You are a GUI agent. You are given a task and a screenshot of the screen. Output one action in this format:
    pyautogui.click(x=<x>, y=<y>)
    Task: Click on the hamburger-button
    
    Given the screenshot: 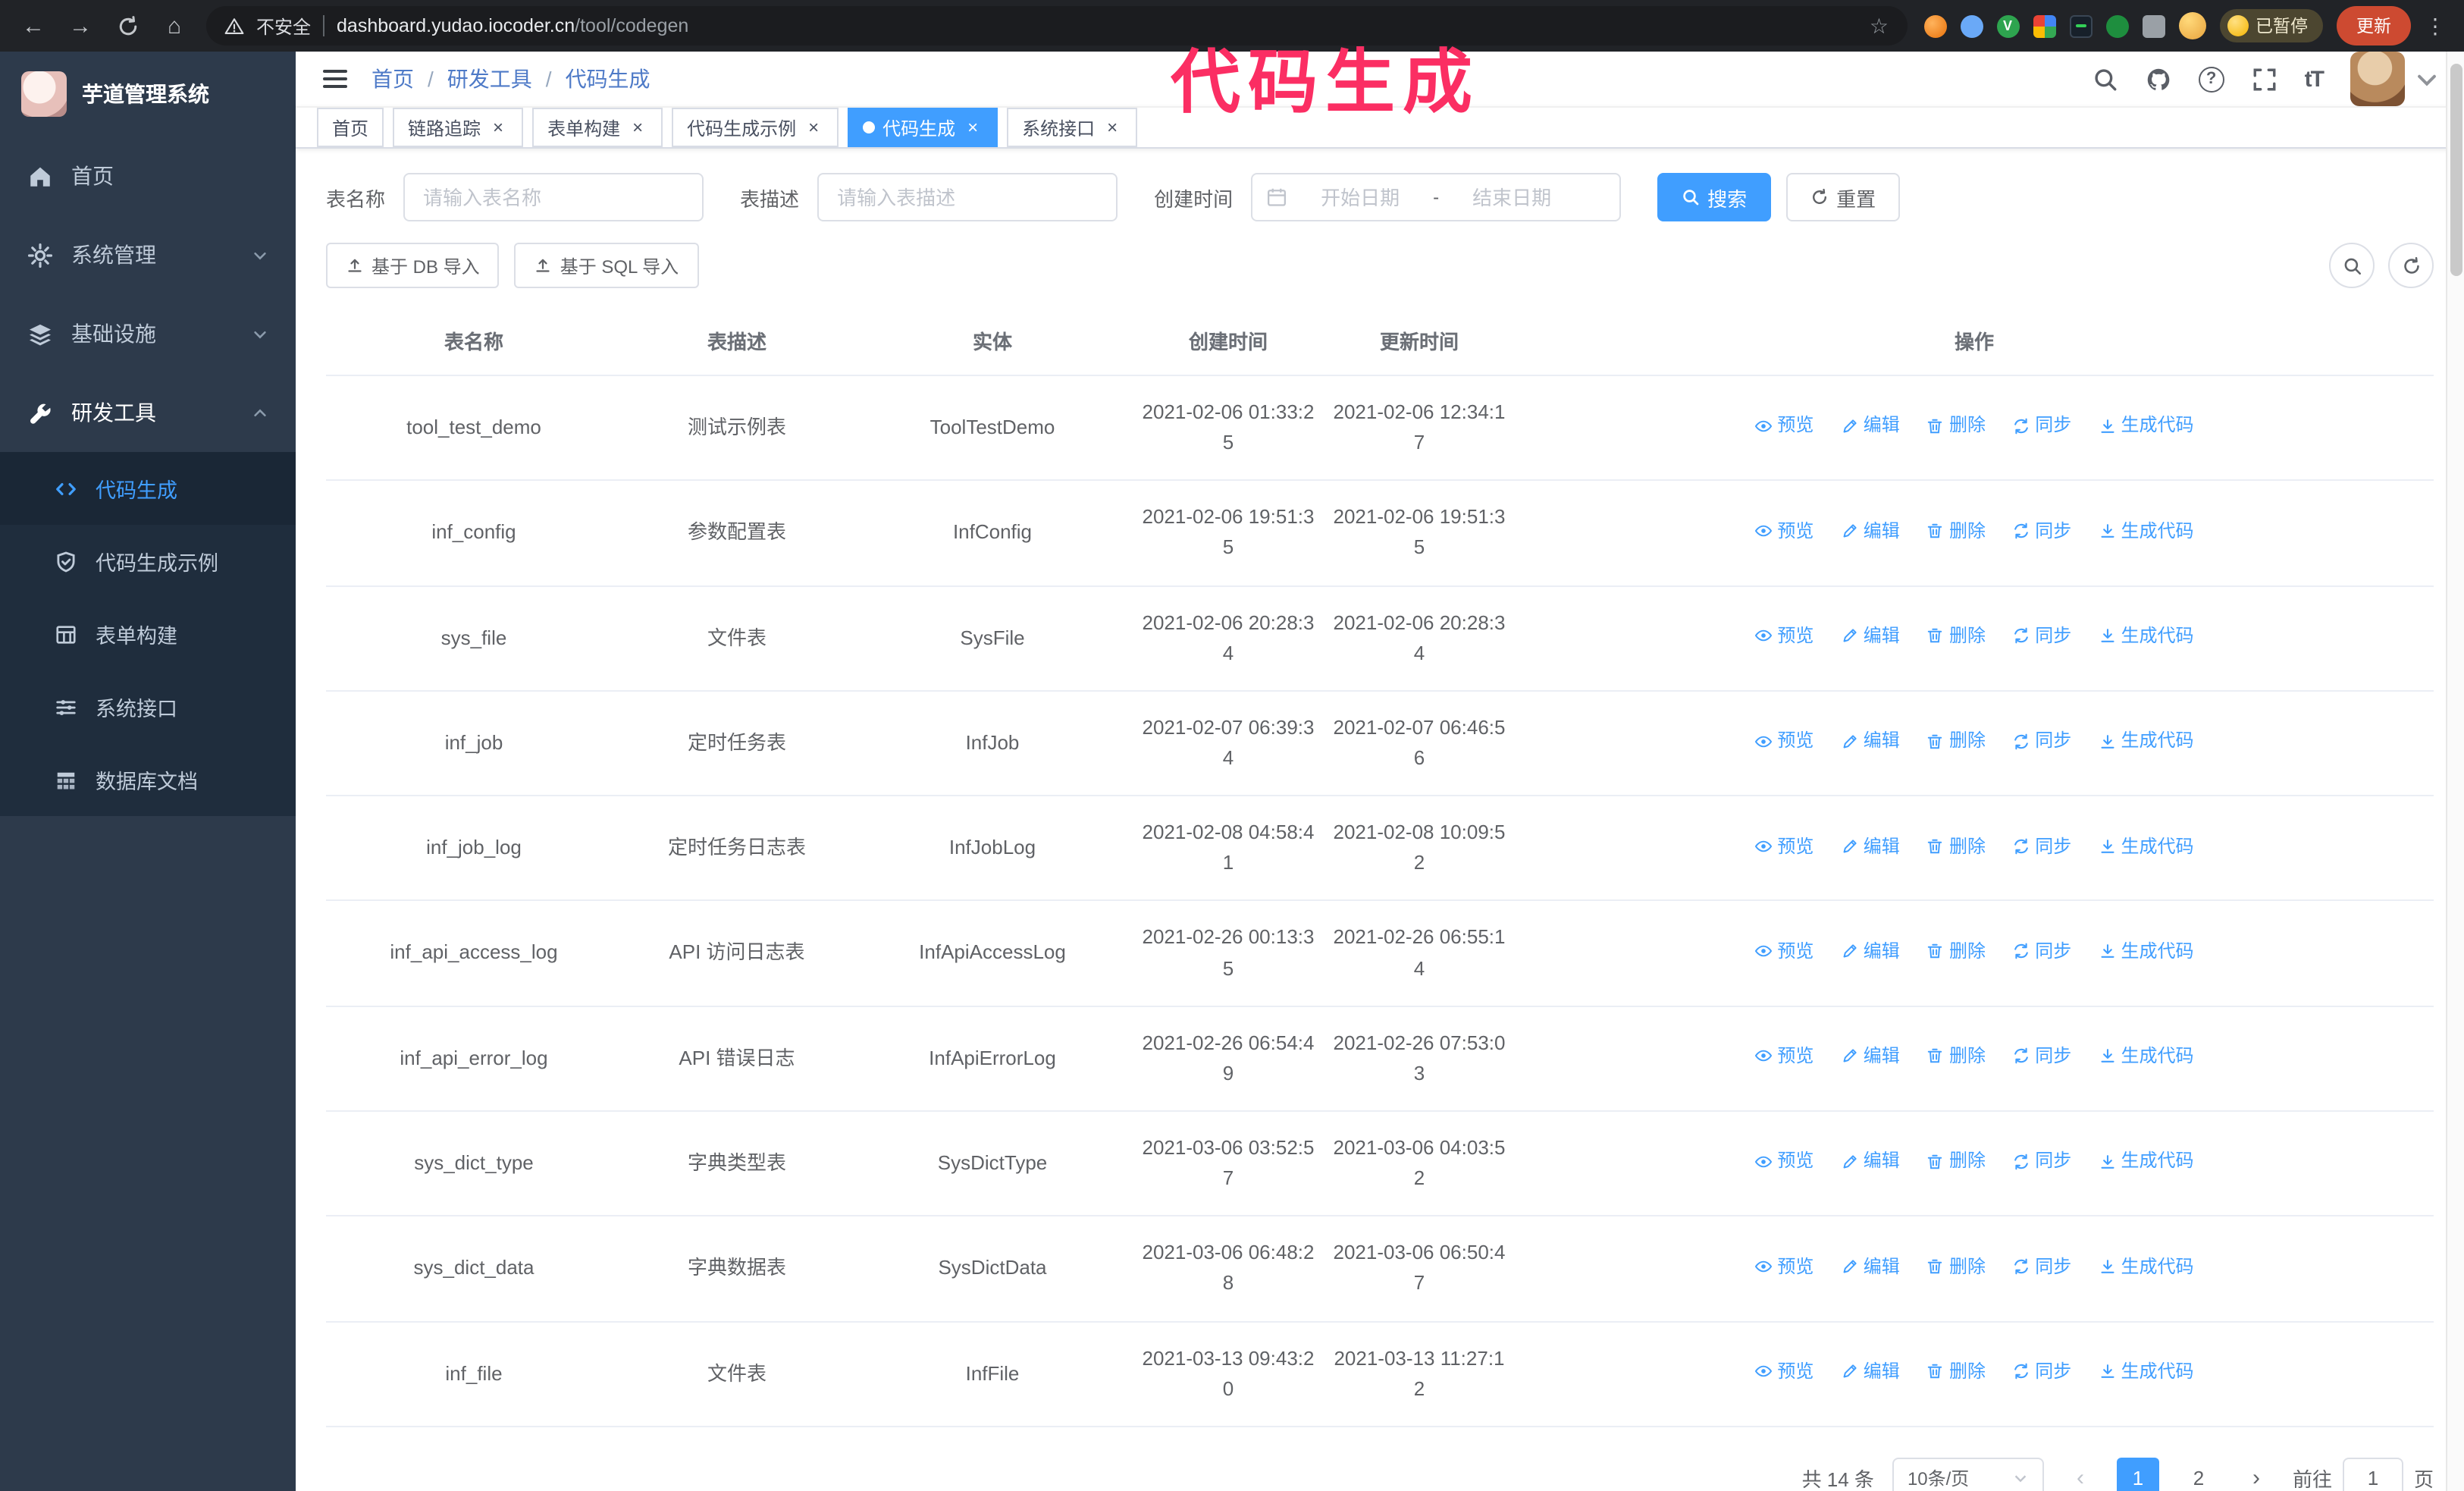 What is the action you would take?
    pyautogui.click(x=335, y=79)
    